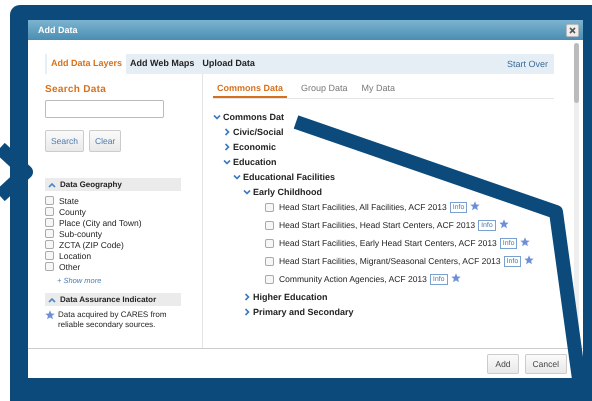 The width and height of the screenshot is (592, 401). I want to click on section-header: Data Assurance Indicator, so click(113, 299).